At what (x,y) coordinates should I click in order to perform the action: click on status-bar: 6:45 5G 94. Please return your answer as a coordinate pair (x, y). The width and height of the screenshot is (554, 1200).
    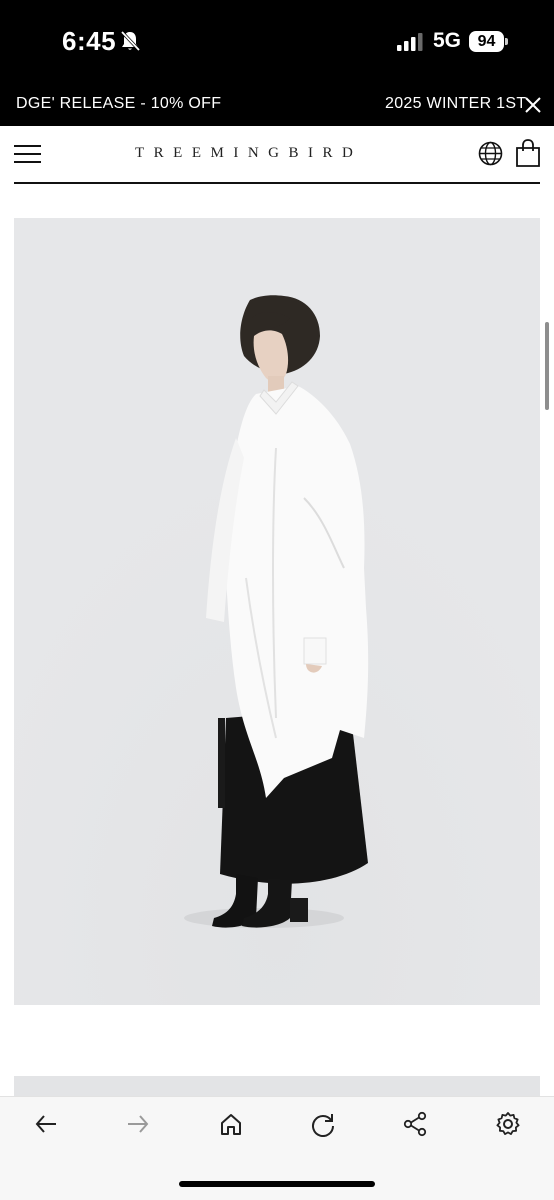
    Looking at the image, I should click on (277, 41).